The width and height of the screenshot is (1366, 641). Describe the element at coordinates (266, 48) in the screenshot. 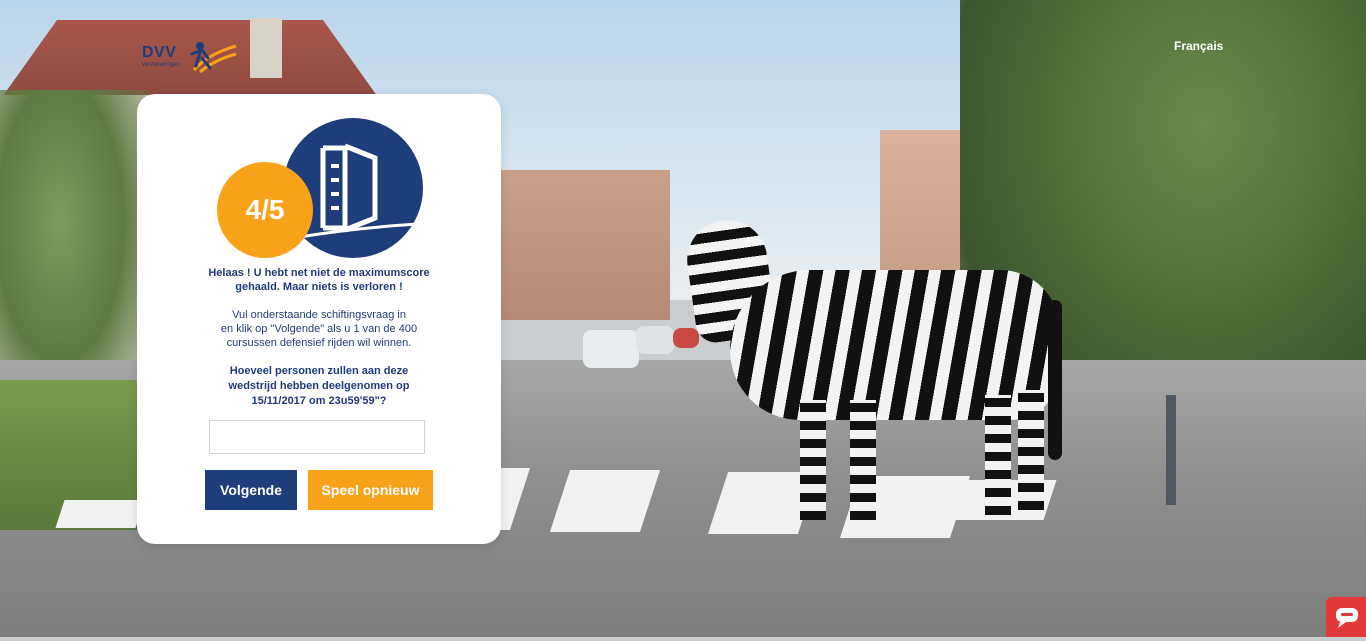

I see `chimney` at that location.